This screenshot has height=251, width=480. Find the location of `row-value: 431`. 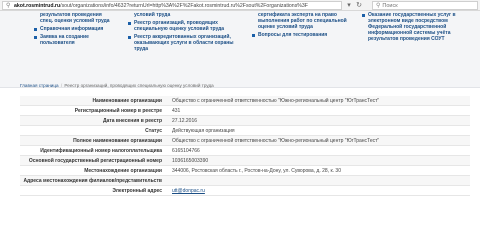

row-value: 431 is located at coordinates (176, 111).